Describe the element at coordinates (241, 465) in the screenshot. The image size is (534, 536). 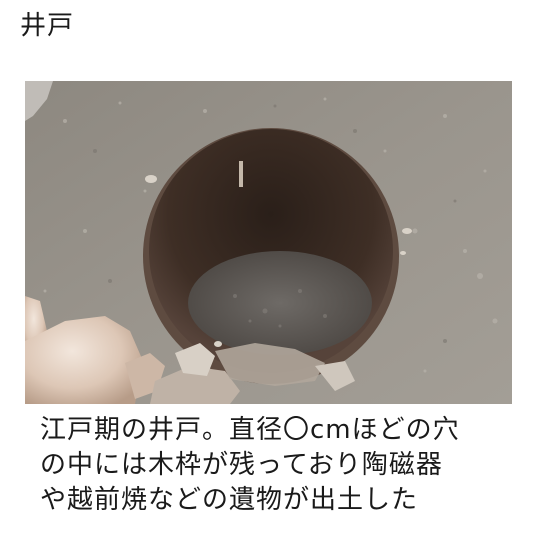
I see `caption-line-2: の中には木枠が残っており陶磁器` at that location.